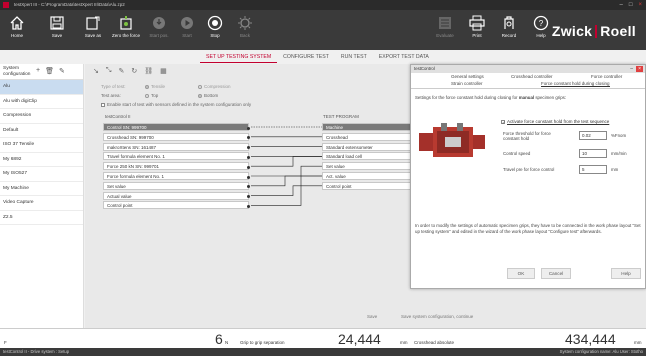  What do you see at coordinates (126, 30) in the screenshot?
I see `zero-force-button: Zero the force` at bounding box center [126, 30].